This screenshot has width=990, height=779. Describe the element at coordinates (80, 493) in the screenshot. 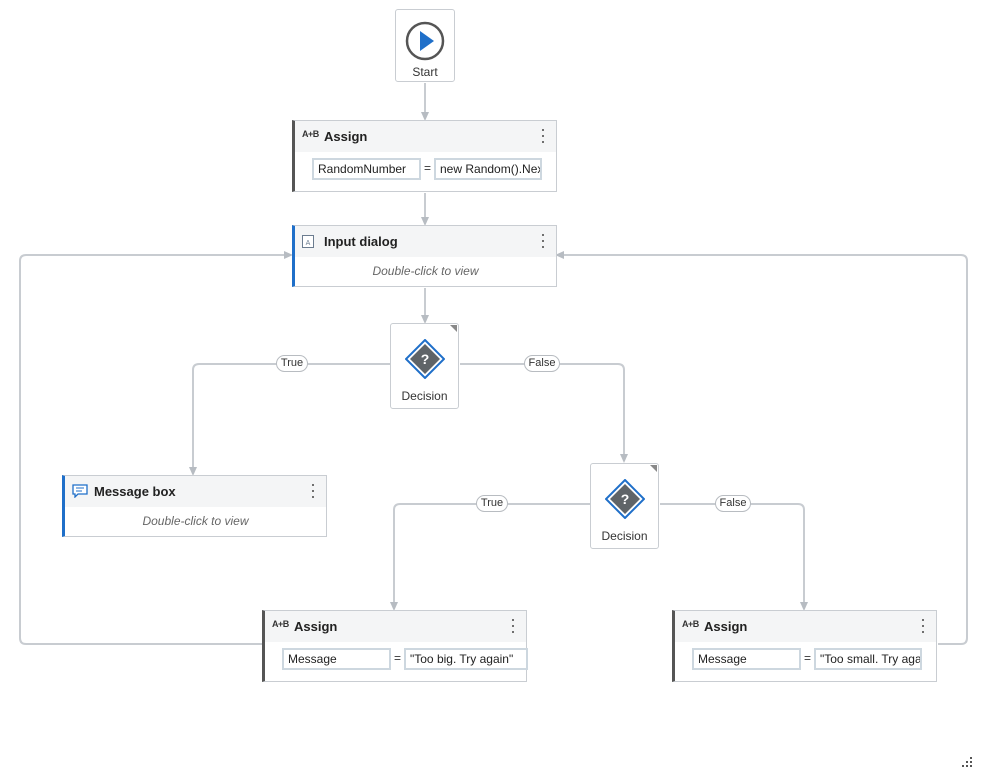

I see `message-box-icon` at that location.